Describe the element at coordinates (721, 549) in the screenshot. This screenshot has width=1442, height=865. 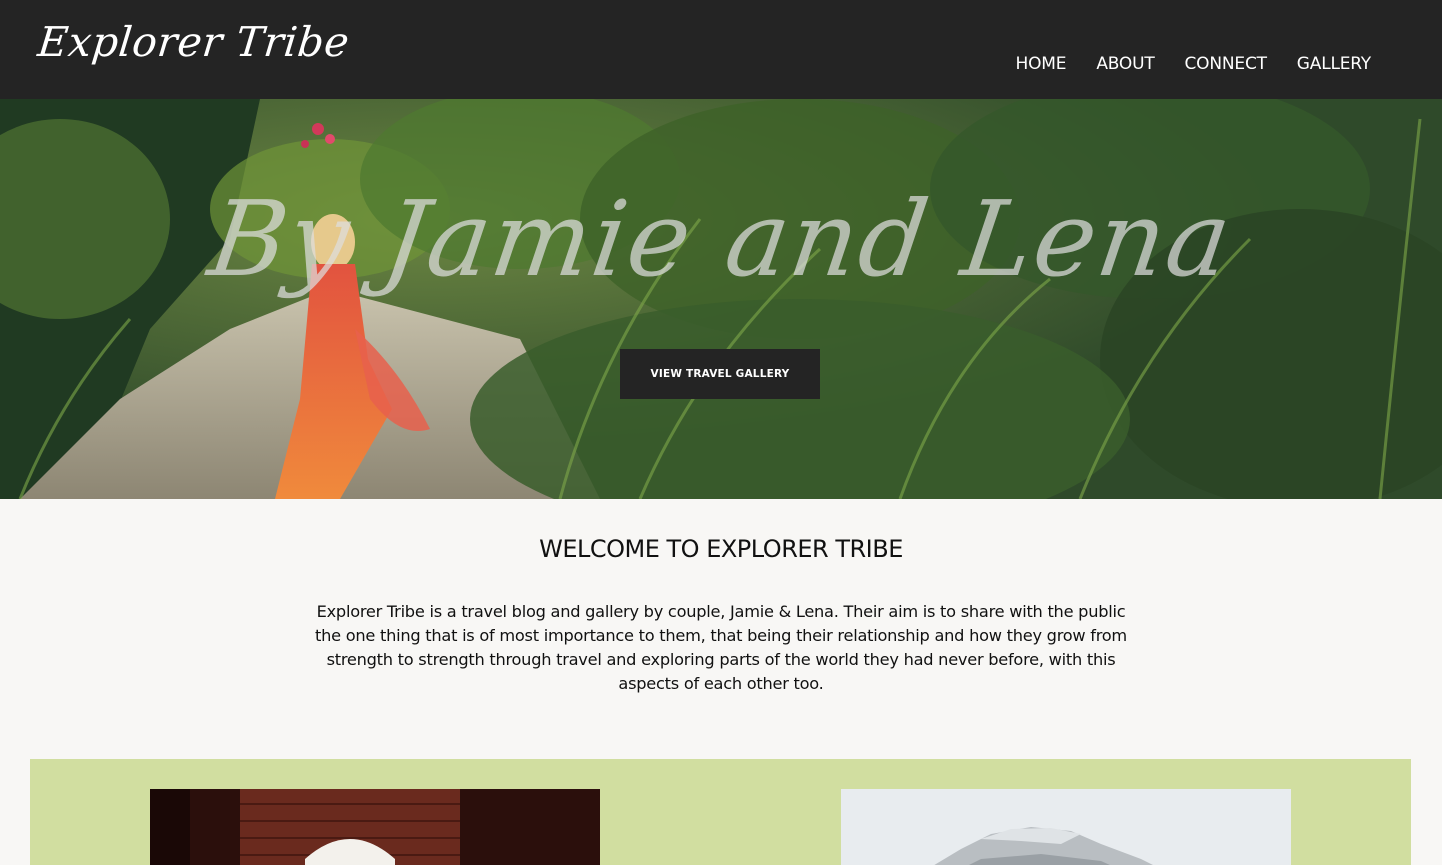
I see `welcome-heading: WELCOME TO EXPLORER TRIBE` at that location.